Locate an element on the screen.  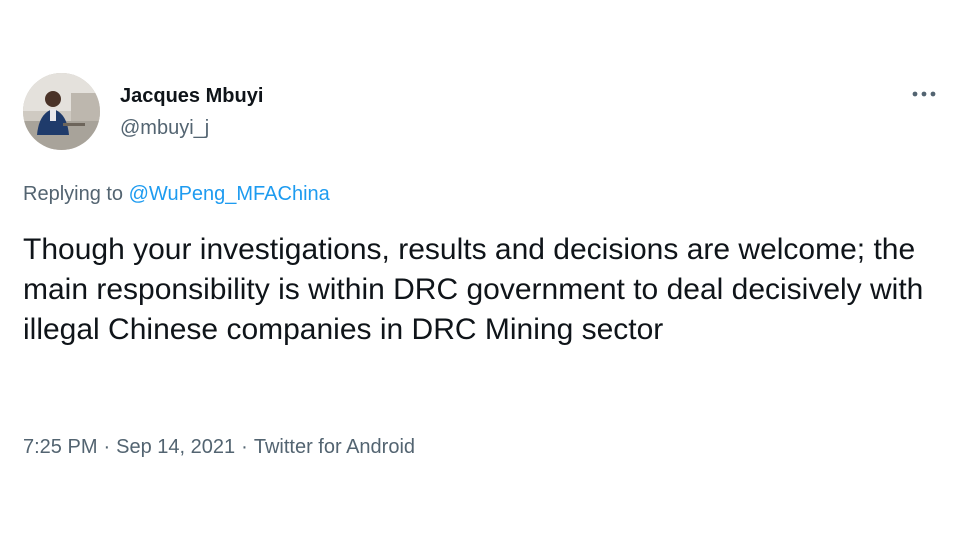
author-block: Jacques Mbuyi @mbuyi_j is located at coordinates (191, 112).